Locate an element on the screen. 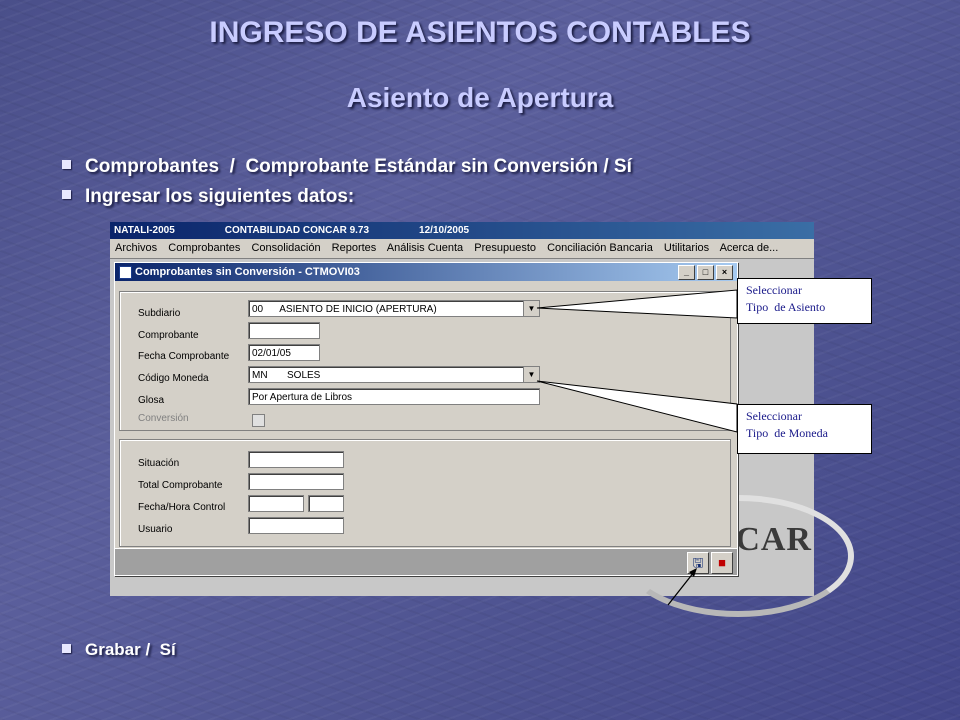 Image resolution: width=960 pixels, height=720 pixels. label-glosa: Glosa is located at coordinates (151, 400).